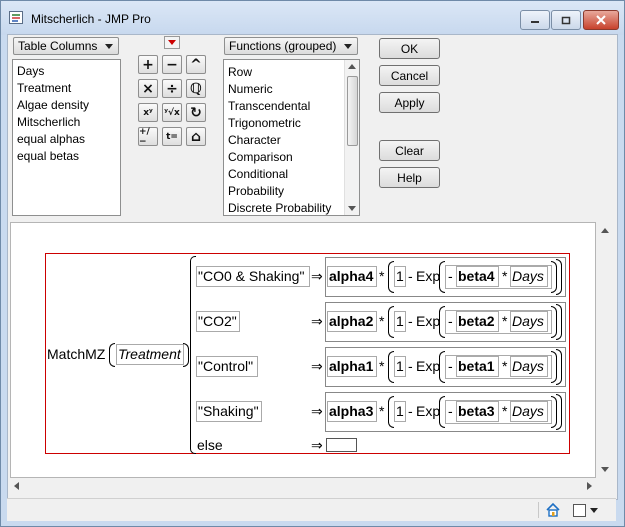 The width and height of the screenshot is (625, 527). I want to click on power-key: xʸ, so click(148, 112).